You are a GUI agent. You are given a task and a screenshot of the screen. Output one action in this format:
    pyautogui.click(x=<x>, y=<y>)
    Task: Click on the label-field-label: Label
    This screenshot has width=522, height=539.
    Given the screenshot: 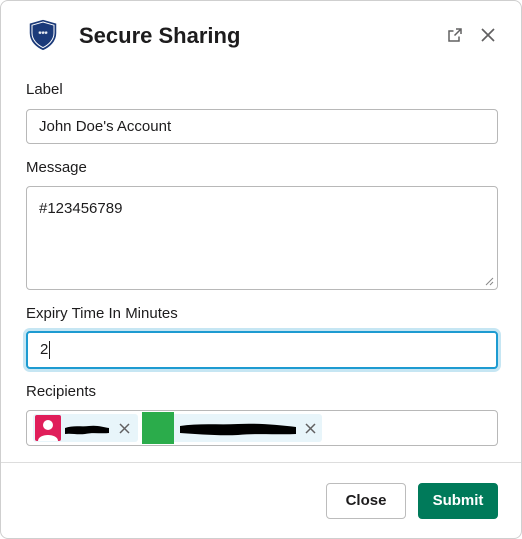 What is the action you would take?
    pyautogui.click(x=44, y=89)
    